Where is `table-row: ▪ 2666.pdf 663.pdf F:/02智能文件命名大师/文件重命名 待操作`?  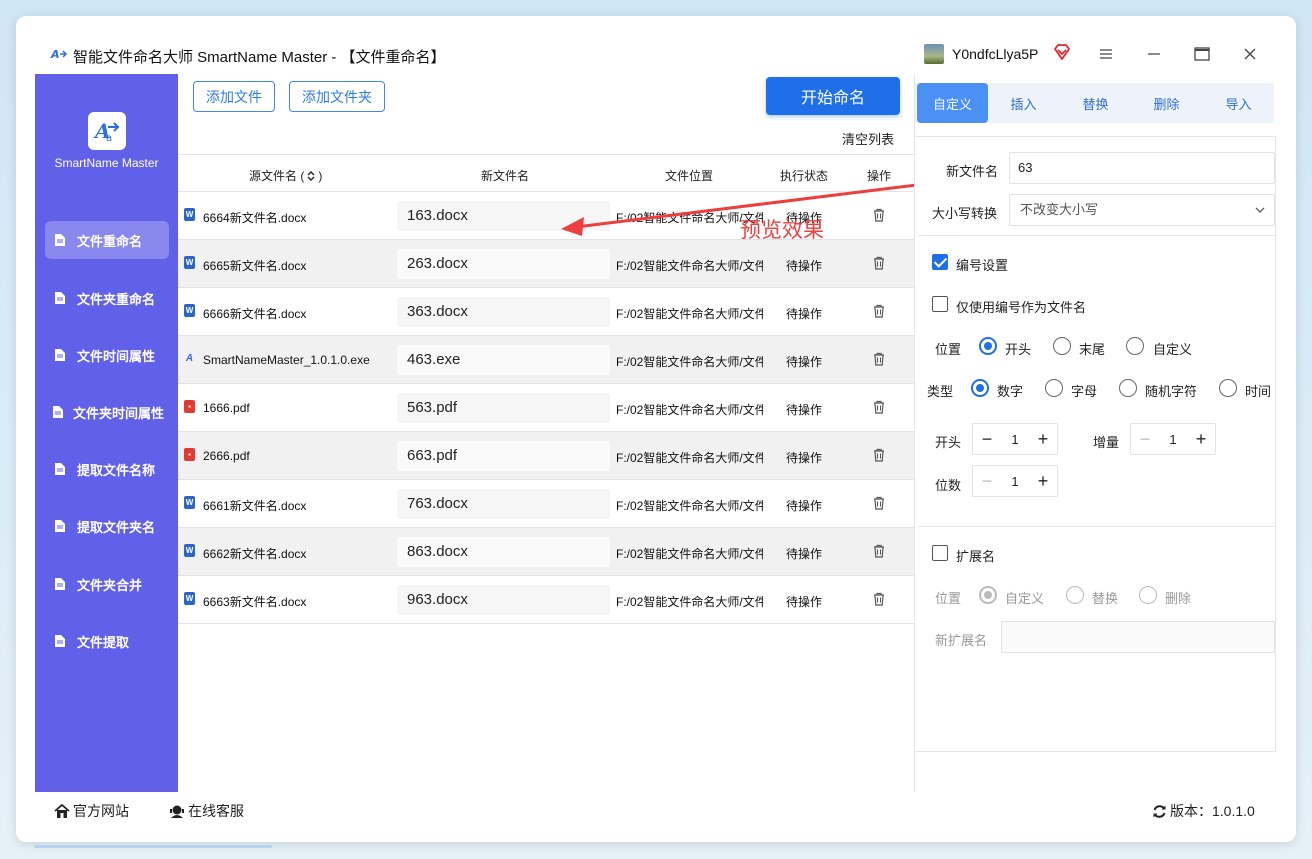 table-row: ▪ 2666.pdf 663.pdf F:/02智能文件命名大师/文件重命名 待操作 is located at coordinates (546, 456).